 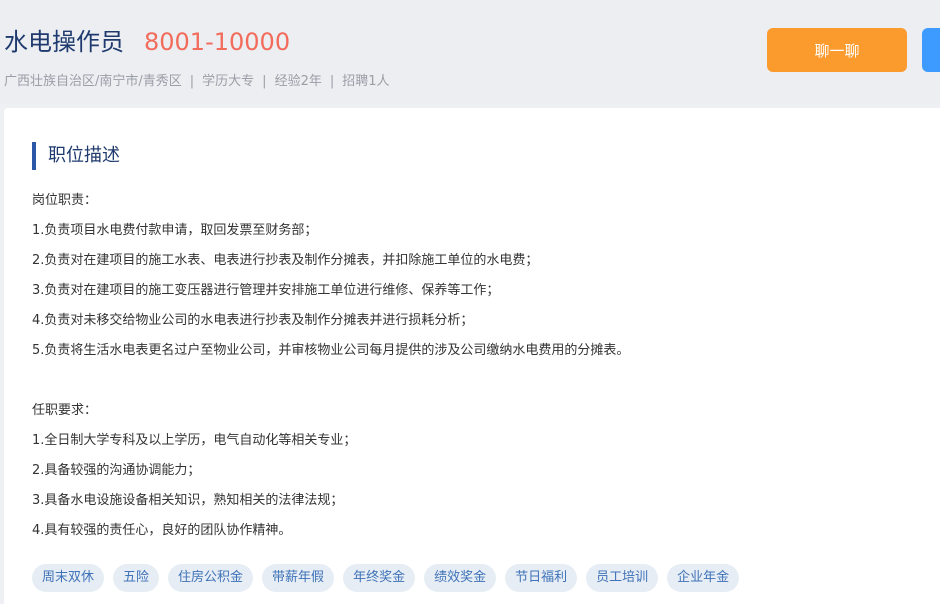 What do you see at coordinates (162, 530) in the screenshot?
I see `requirement-item: 4.具有较强的责任心，良好的团队协作精神。` at bounding box center [162, 530].